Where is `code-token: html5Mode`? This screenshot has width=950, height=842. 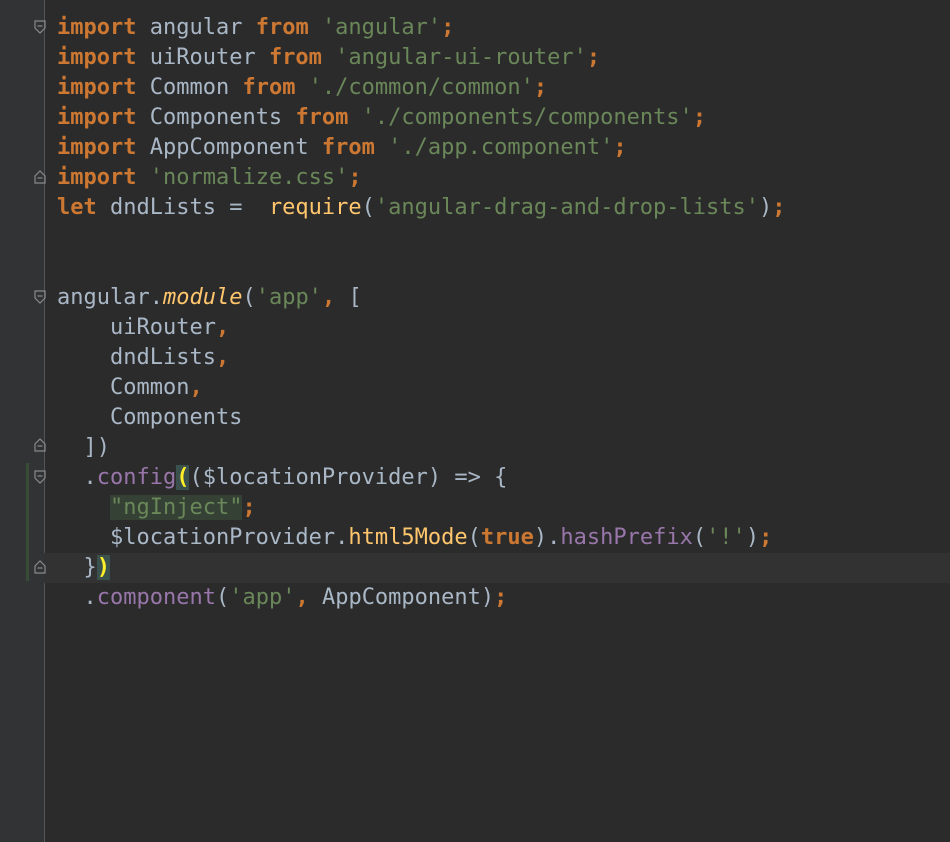 code-token: html5Mode is located at coordinates (408, 537).